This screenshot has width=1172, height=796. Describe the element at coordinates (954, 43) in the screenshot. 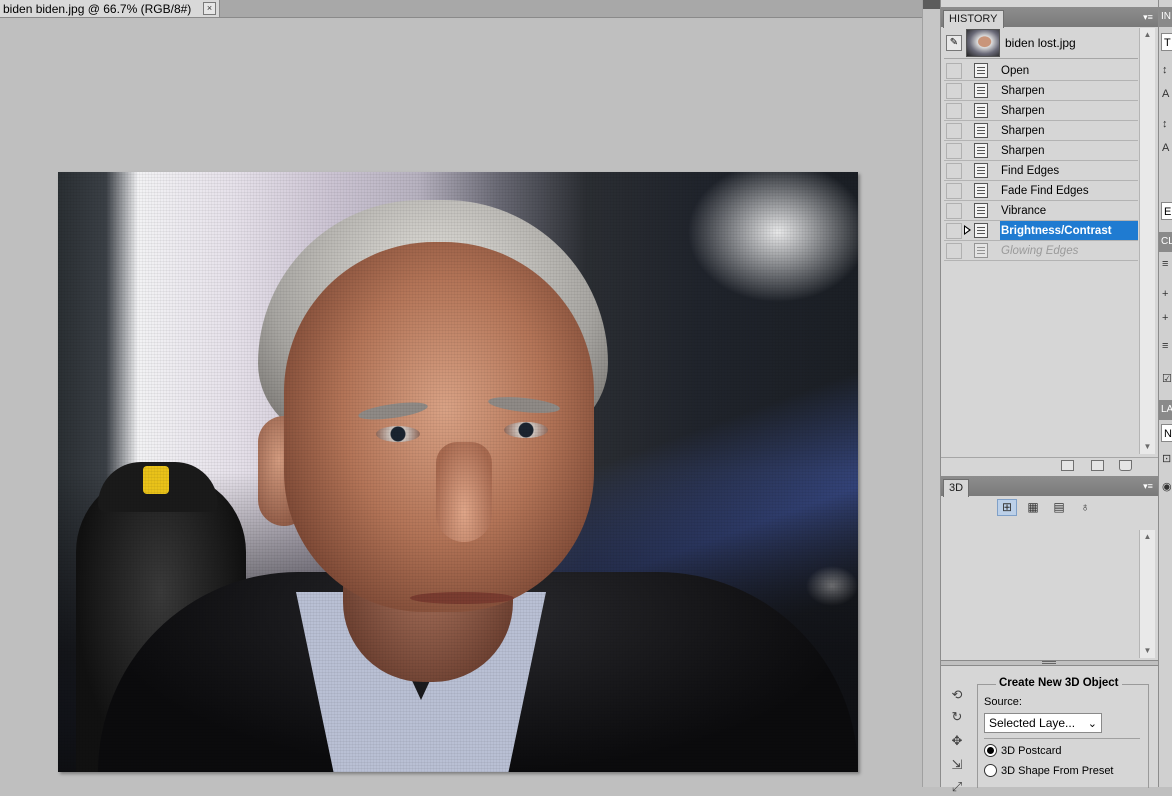

I see `brush-icon: ✎` at that location.